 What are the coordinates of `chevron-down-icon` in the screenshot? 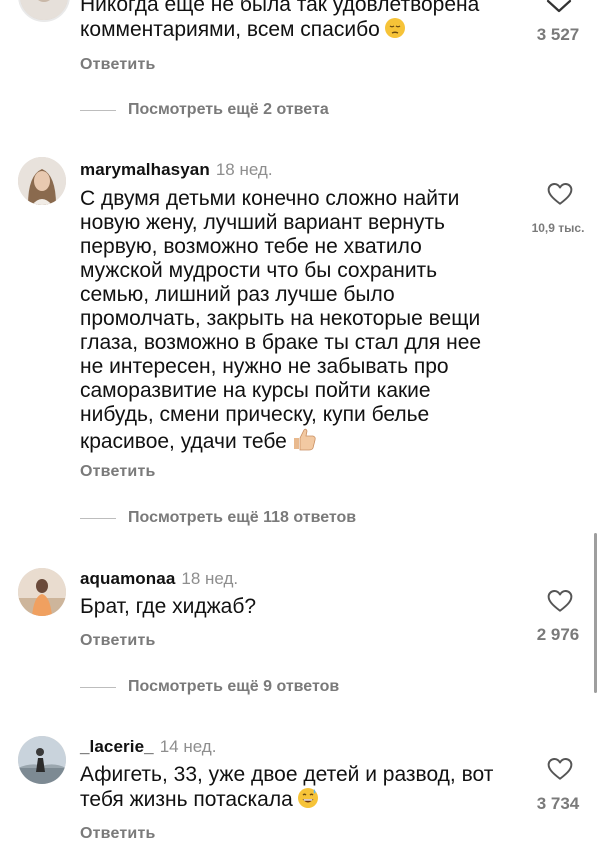 It's located at (559, 7).